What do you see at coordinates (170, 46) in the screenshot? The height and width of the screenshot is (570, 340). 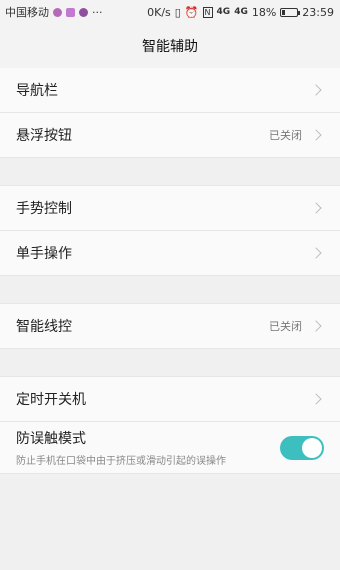 I see `page-title: 智能辅助` at bounding box center [170, 46].